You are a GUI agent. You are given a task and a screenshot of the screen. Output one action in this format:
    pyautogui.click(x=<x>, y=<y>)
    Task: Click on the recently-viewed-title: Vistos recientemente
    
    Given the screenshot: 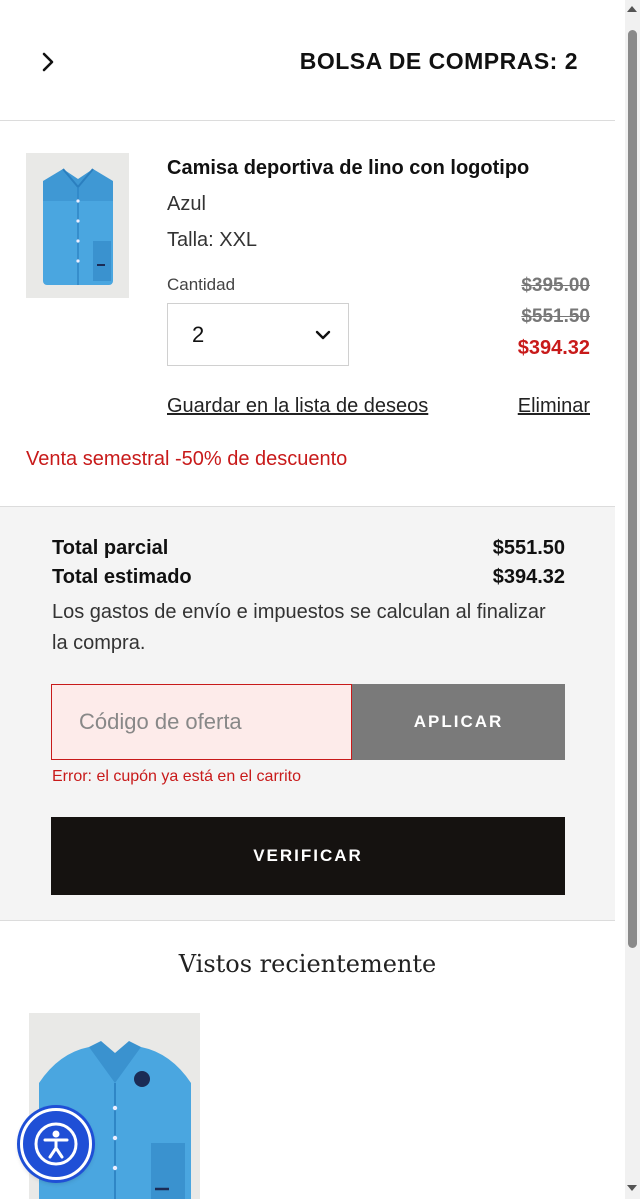 What is the action you would take?
    pyautogui.click(x=307, y=964)
    